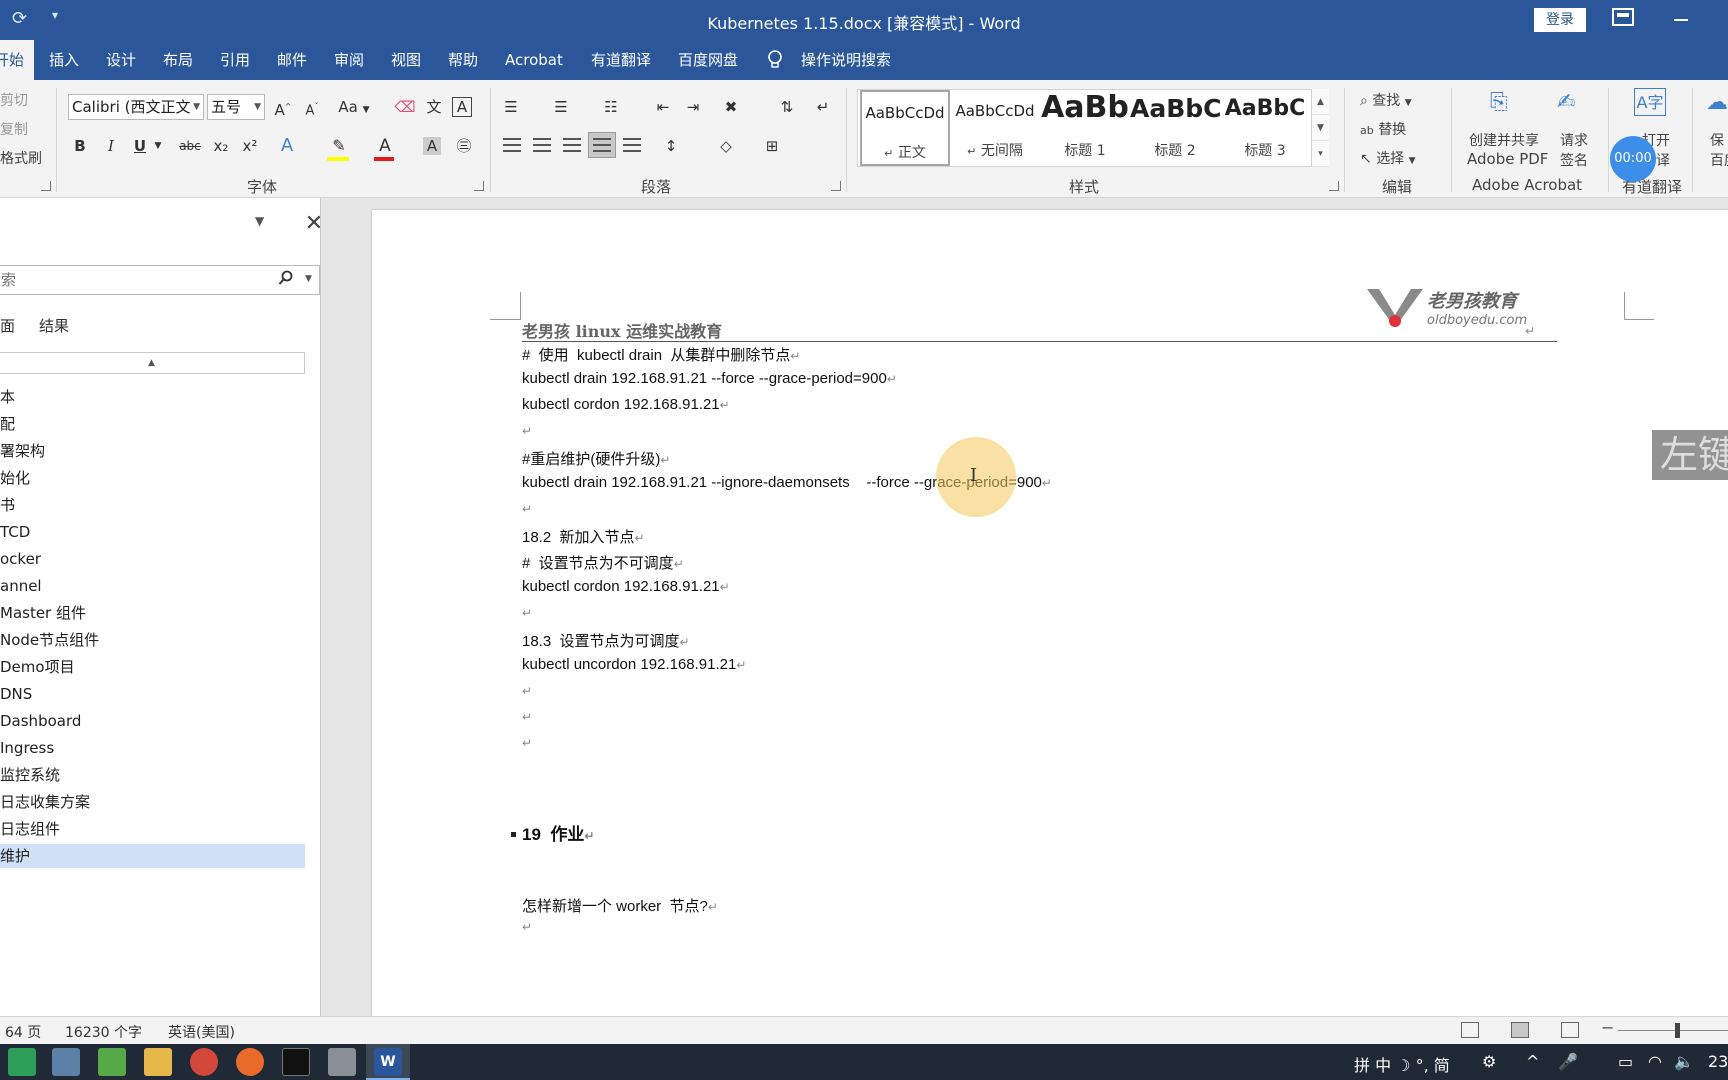 The image size is (1728, 1080). I want to click on font-name-combo: Calibri (西文正文 ▼, so click(136, 107).